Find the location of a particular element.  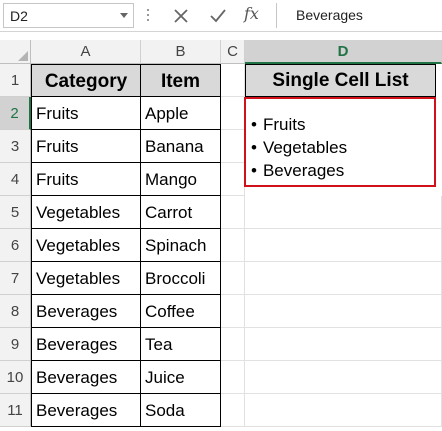

formula-bar: D2 fx Beverages is located at coordinates (221, 16).